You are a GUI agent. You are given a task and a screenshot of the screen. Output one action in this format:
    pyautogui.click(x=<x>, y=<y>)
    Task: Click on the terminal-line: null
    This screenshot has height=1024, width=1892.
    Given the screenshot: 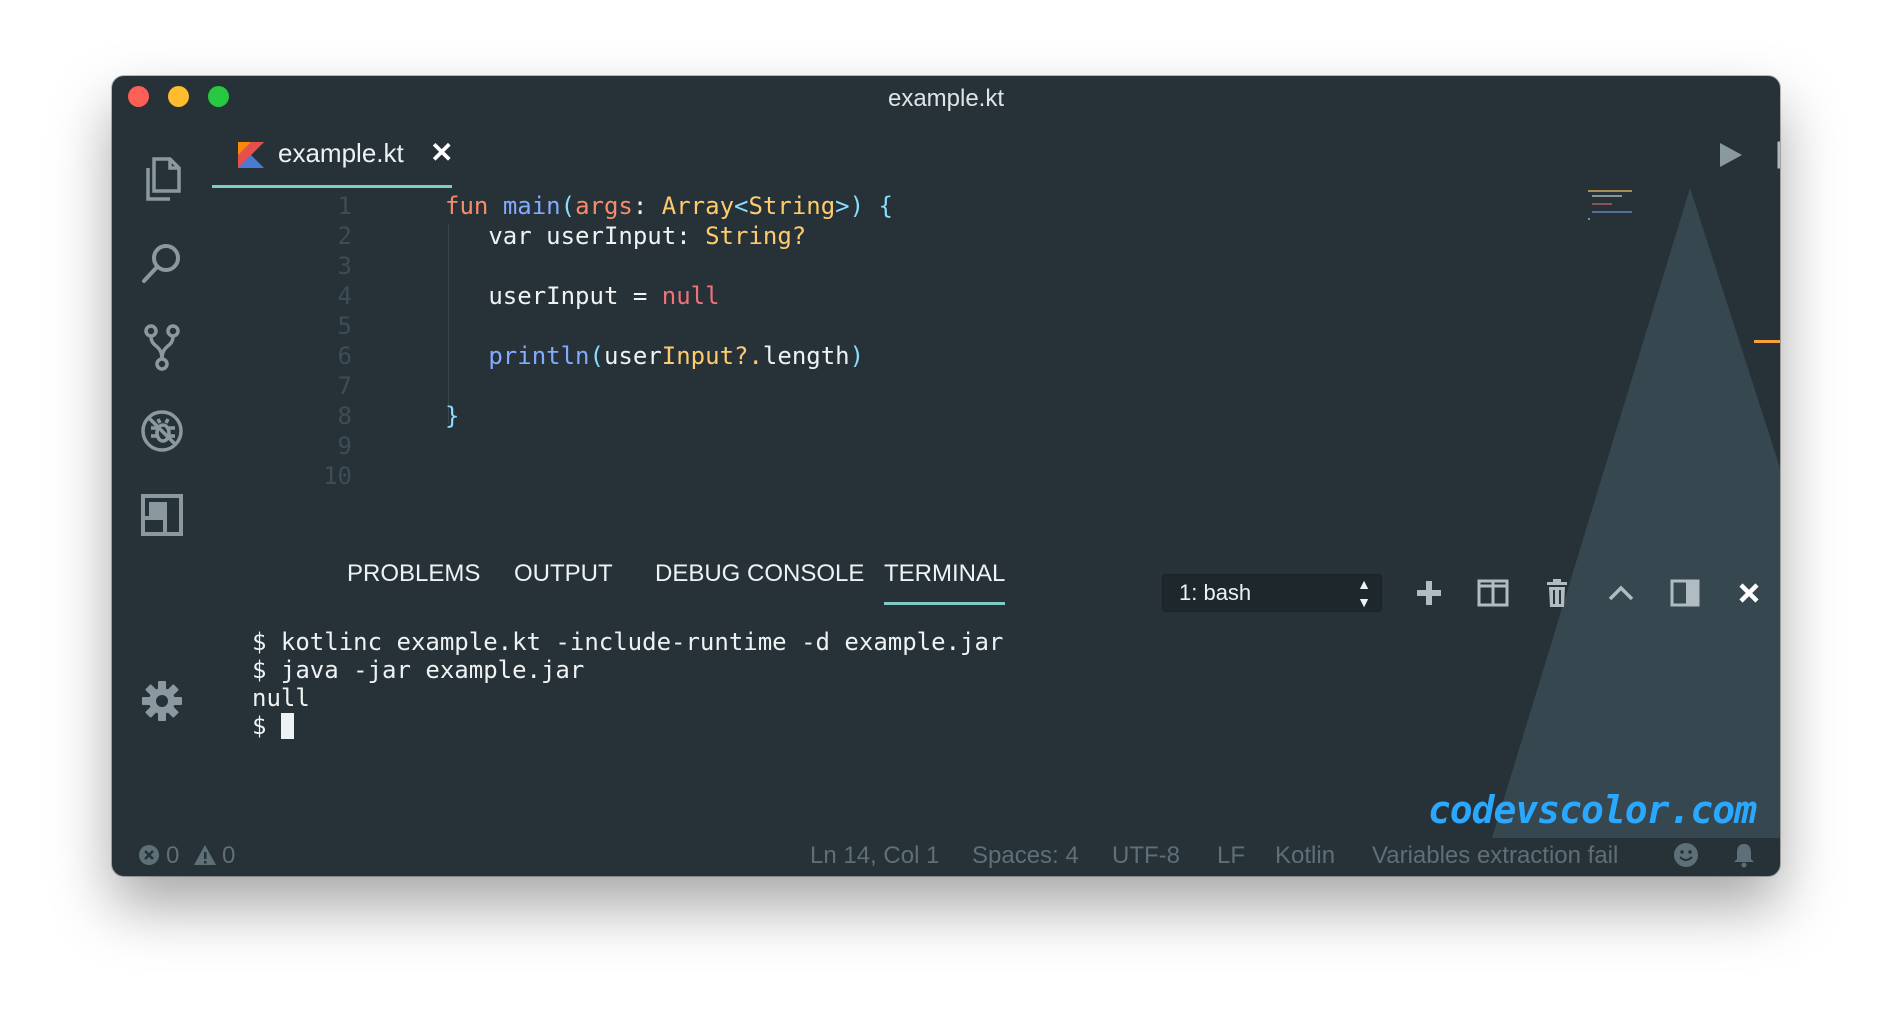 What is the action you would take?
    pyautogui.click(x=281, y=698)
    